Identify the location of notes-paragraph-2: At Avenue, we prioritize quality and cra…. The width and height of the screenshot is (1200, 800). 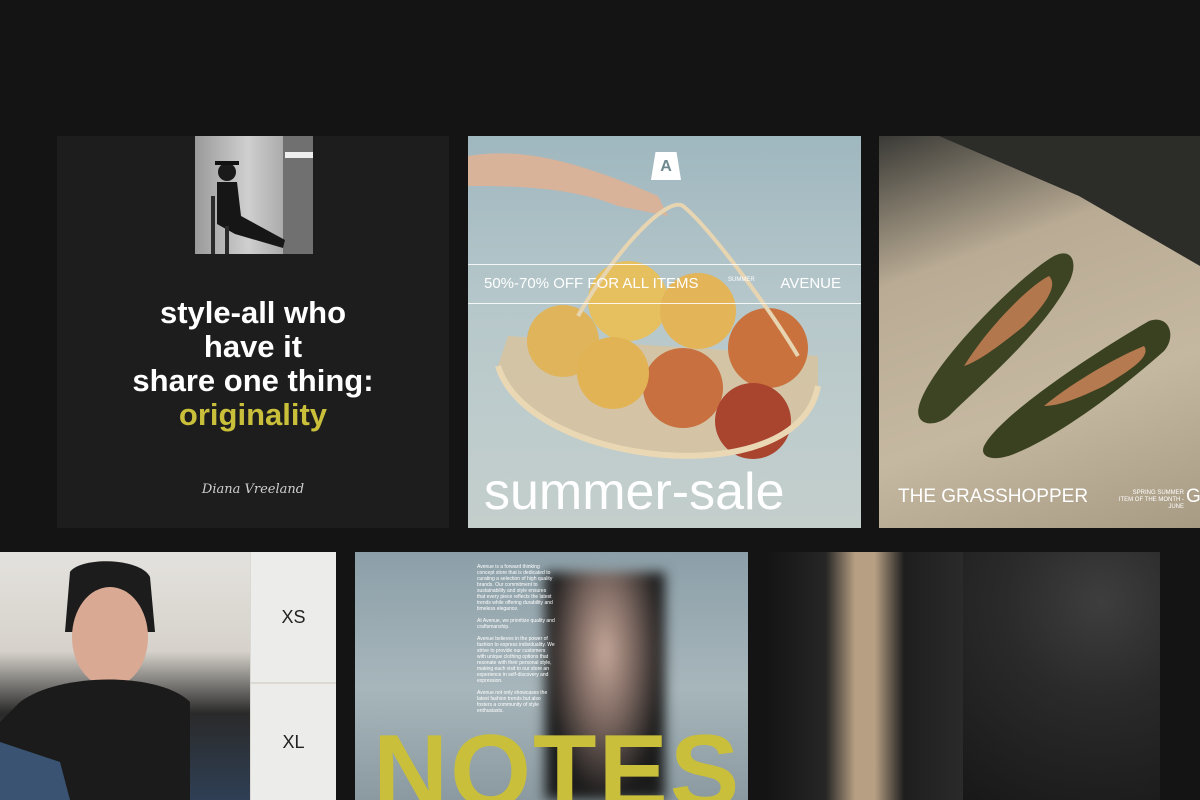
(516, 624).